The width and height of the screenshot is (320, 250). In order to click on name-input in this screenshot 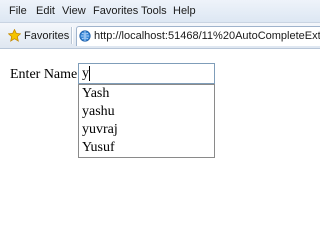, I will do `click(146, 73)`.